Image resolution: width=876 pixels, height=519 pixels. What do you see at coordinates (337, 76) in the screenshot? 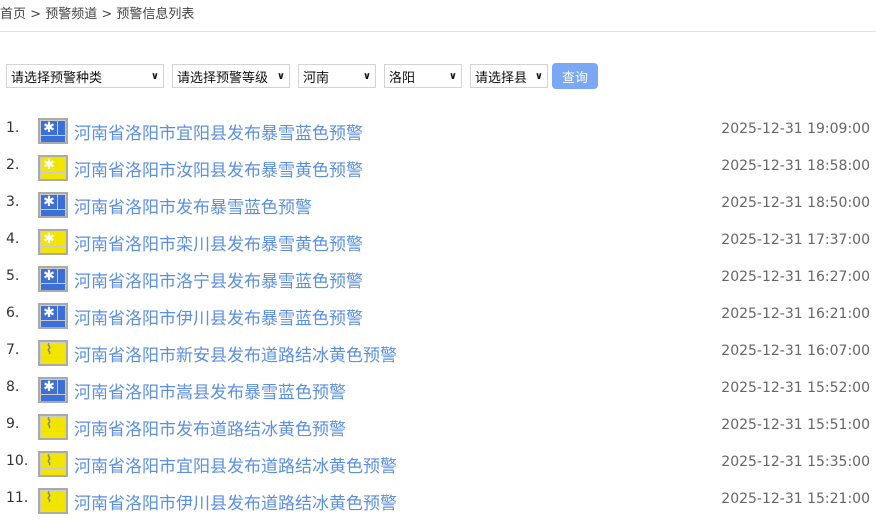
I see `province-select: 河南 ∨` at bounding box center [337, 76].